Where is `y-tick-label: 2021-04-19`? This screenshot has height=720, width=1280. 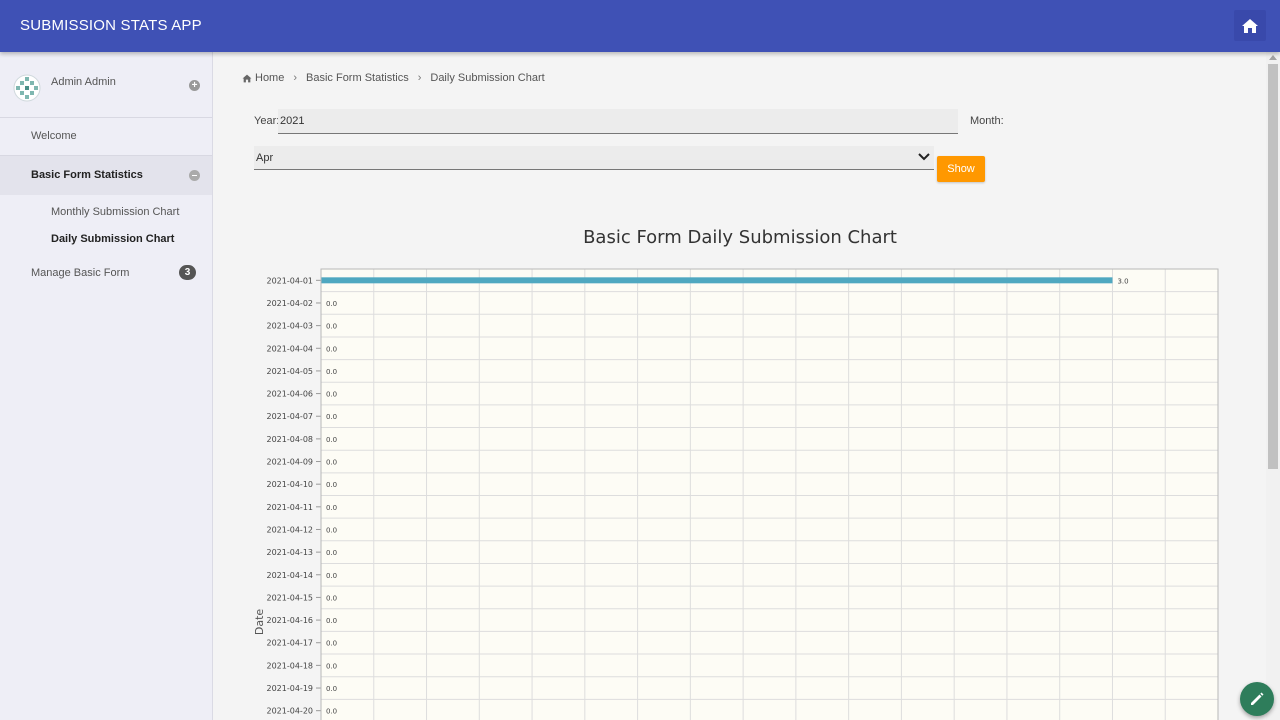 y-tick-label: 2021-04-19 is located at coordinates (290, 688).